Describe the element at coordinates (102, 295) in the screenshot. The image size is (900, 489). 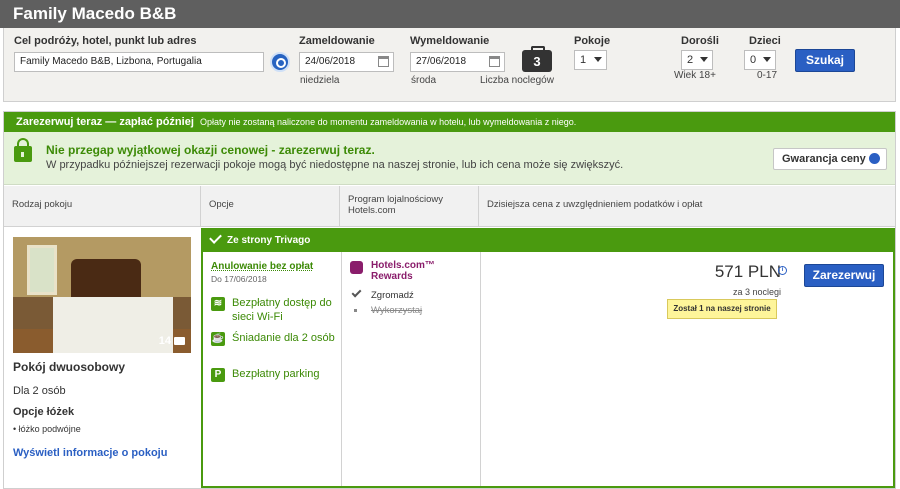
I see `room-photo: 14` at that location.